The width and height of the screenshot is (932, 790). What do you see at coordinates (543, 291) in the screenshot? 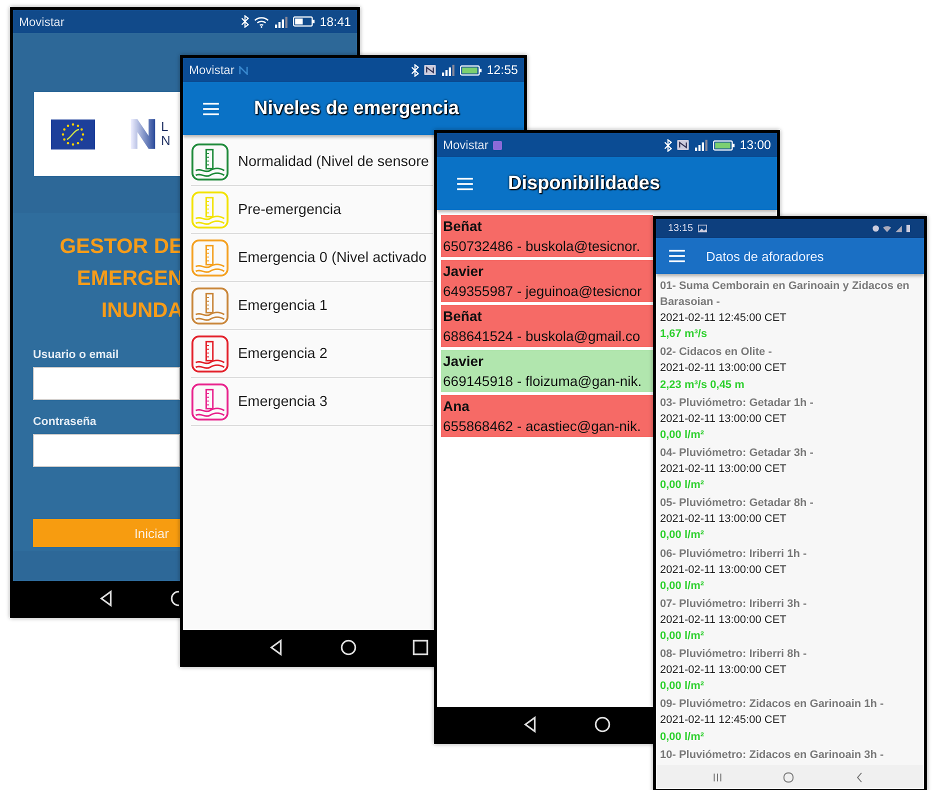
I see `contact-details: 649355987 - jeguinoa@tesicnor` at bounding box center [543, 291].